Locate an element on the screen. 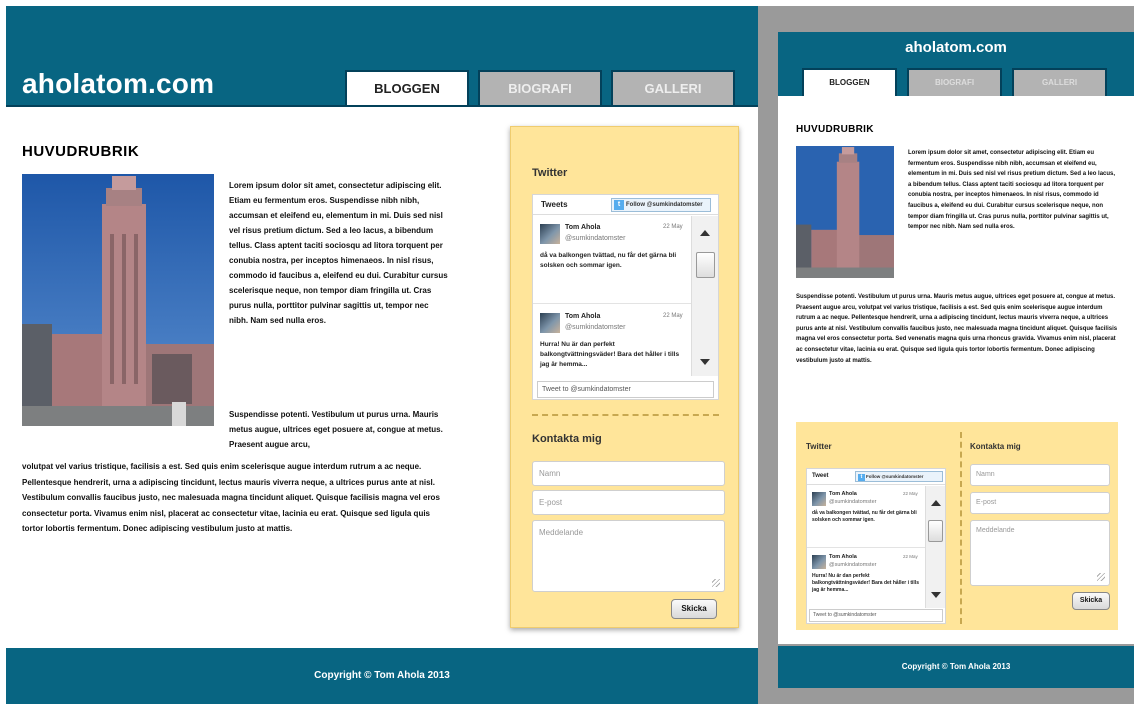 Image resolution: width=1134 pixels, height=704 pixels. tab-biografi: BIOGRAFI is located at coordinates (540, 87).